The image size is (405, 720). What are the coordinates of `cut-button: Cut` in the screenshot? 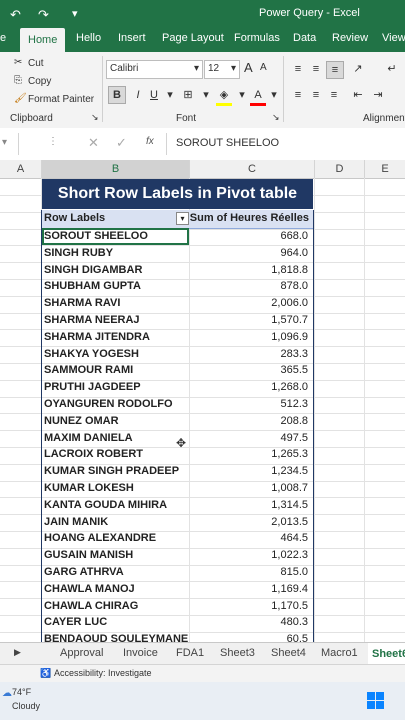 It's located at (36, 63).